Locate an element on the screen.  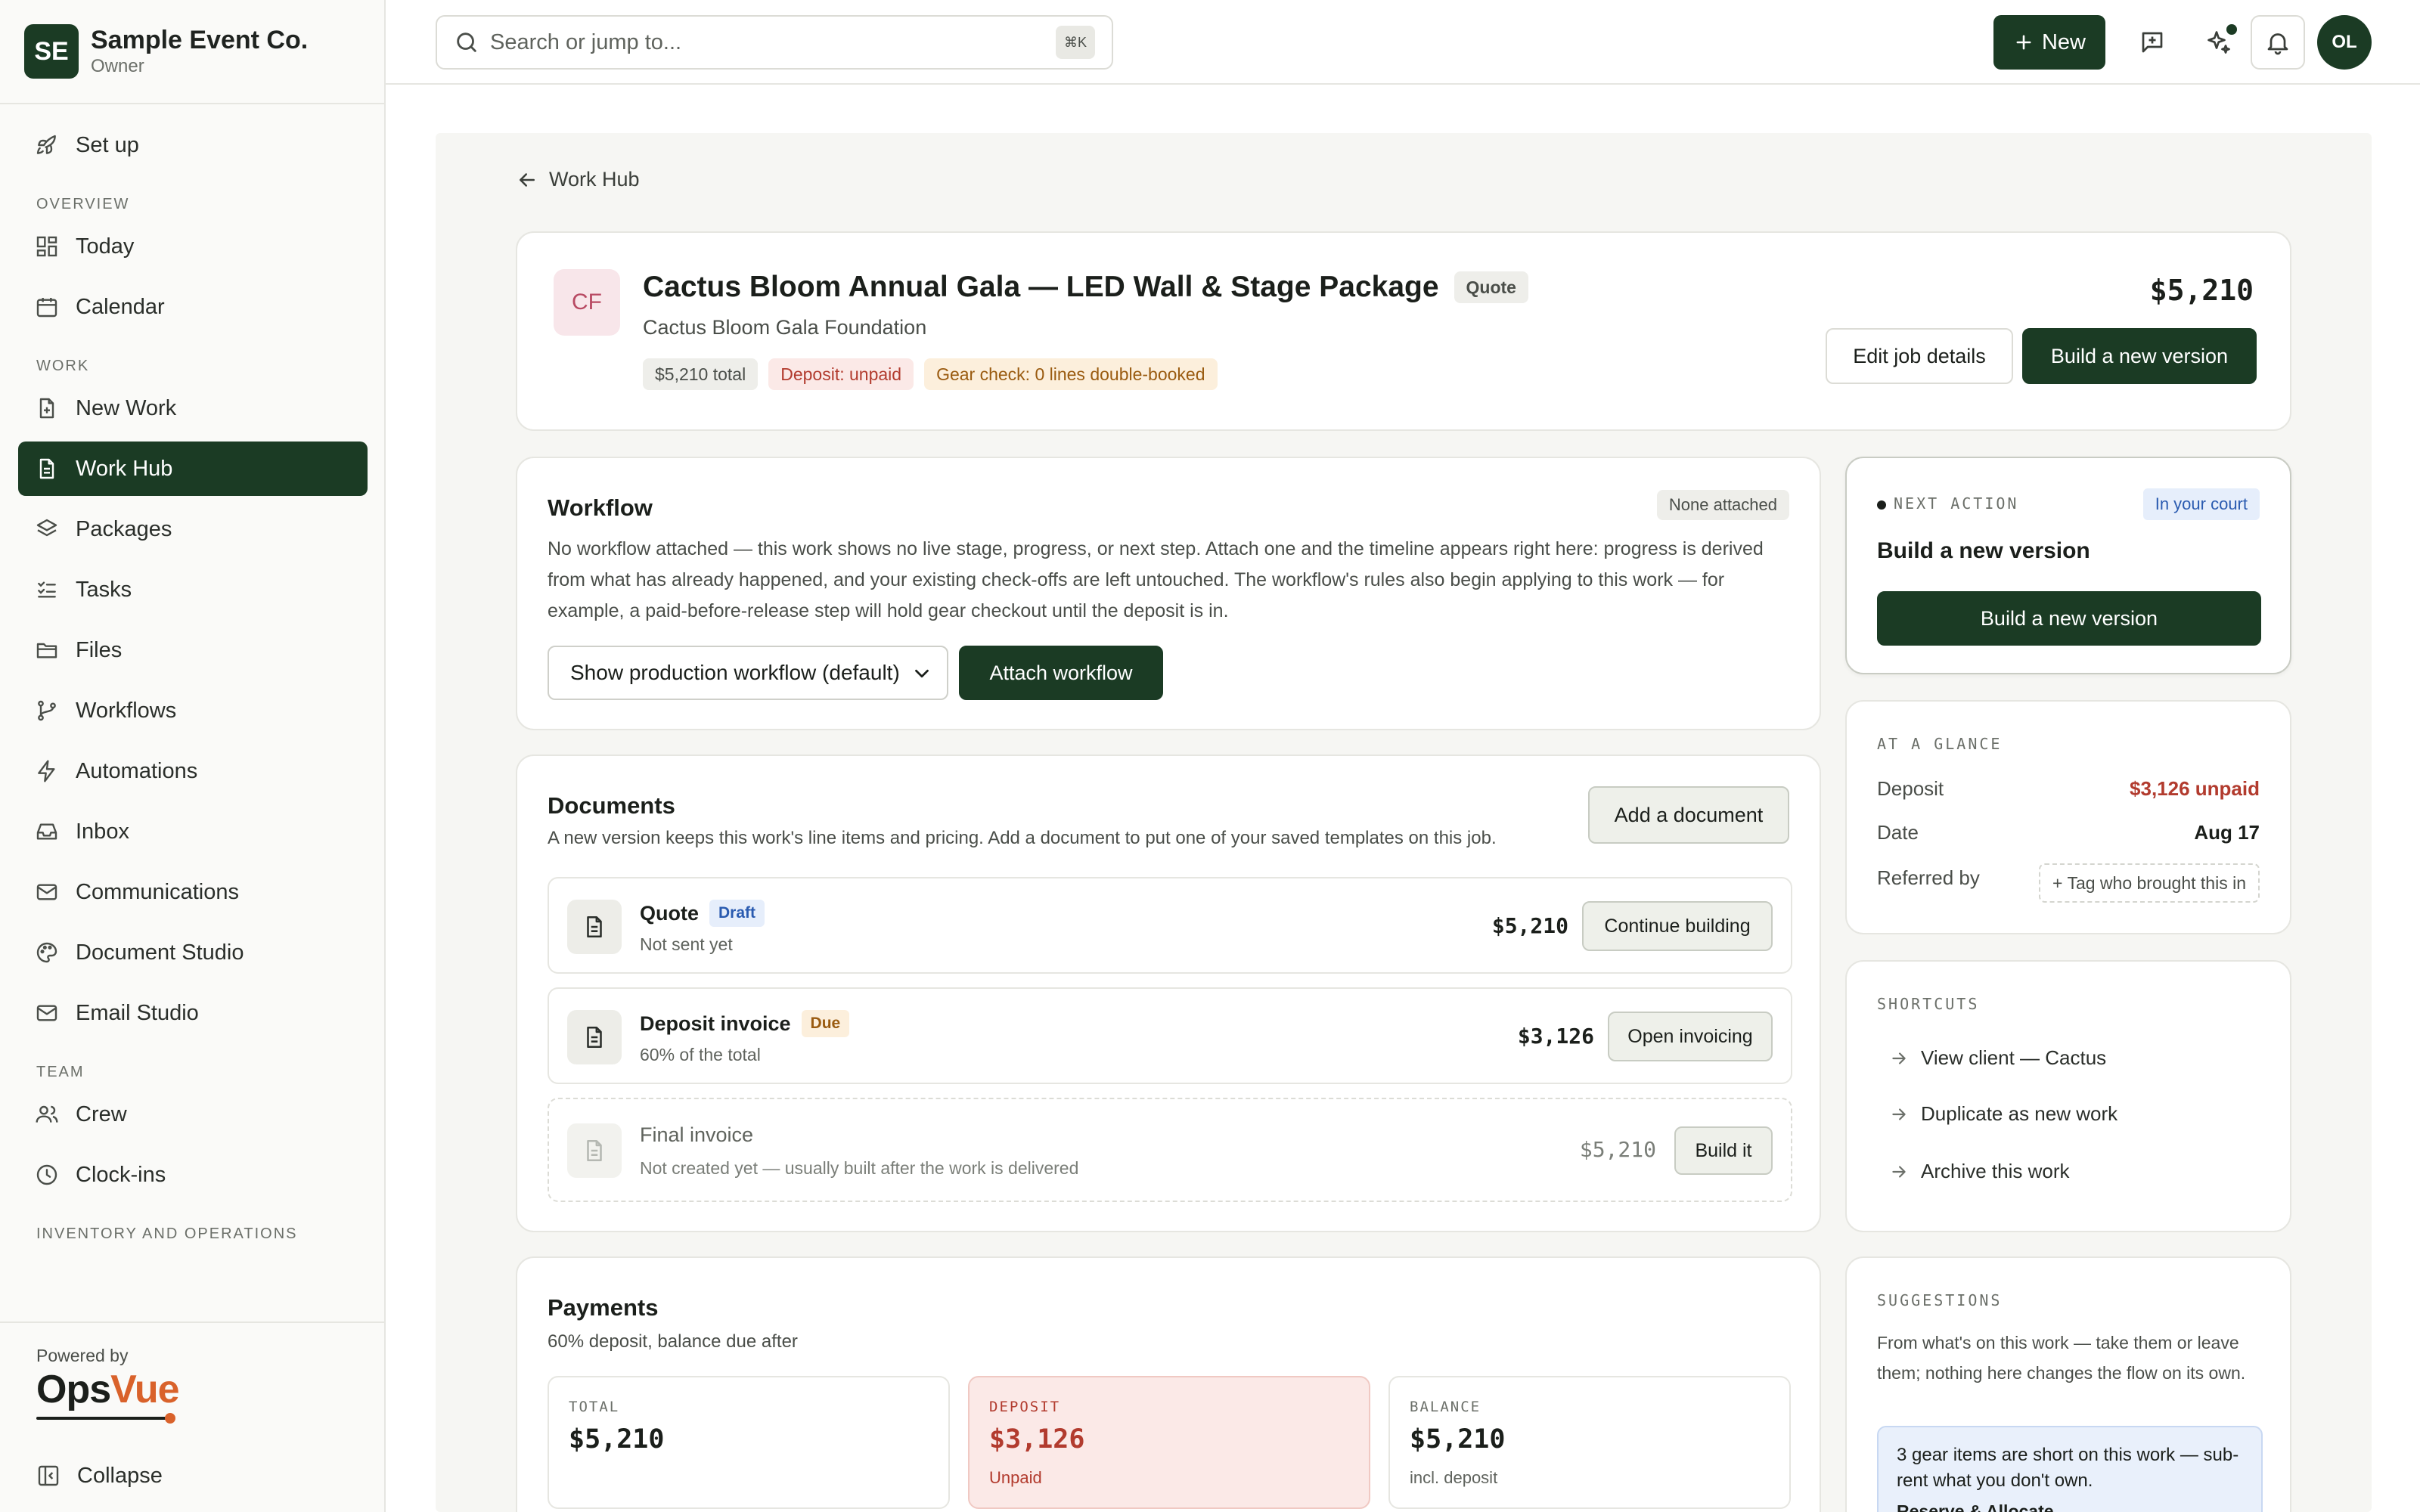
payment-note: incl. deposit is located at coordinates (1454, 1478).